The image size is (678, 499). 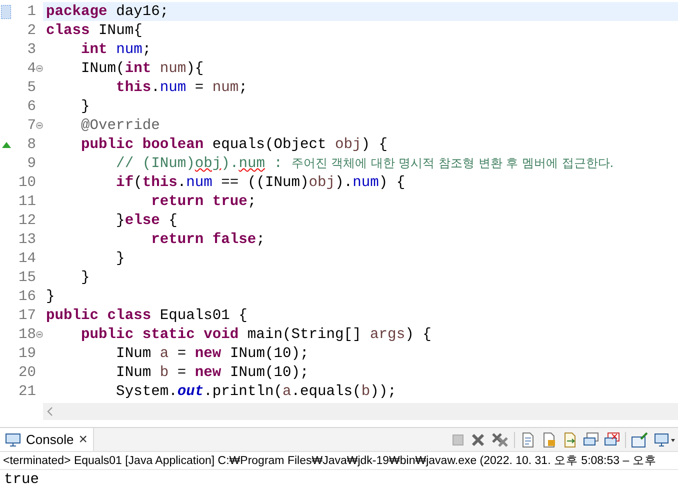 I want to click on line-number: 12, so click(x=26, y=220).